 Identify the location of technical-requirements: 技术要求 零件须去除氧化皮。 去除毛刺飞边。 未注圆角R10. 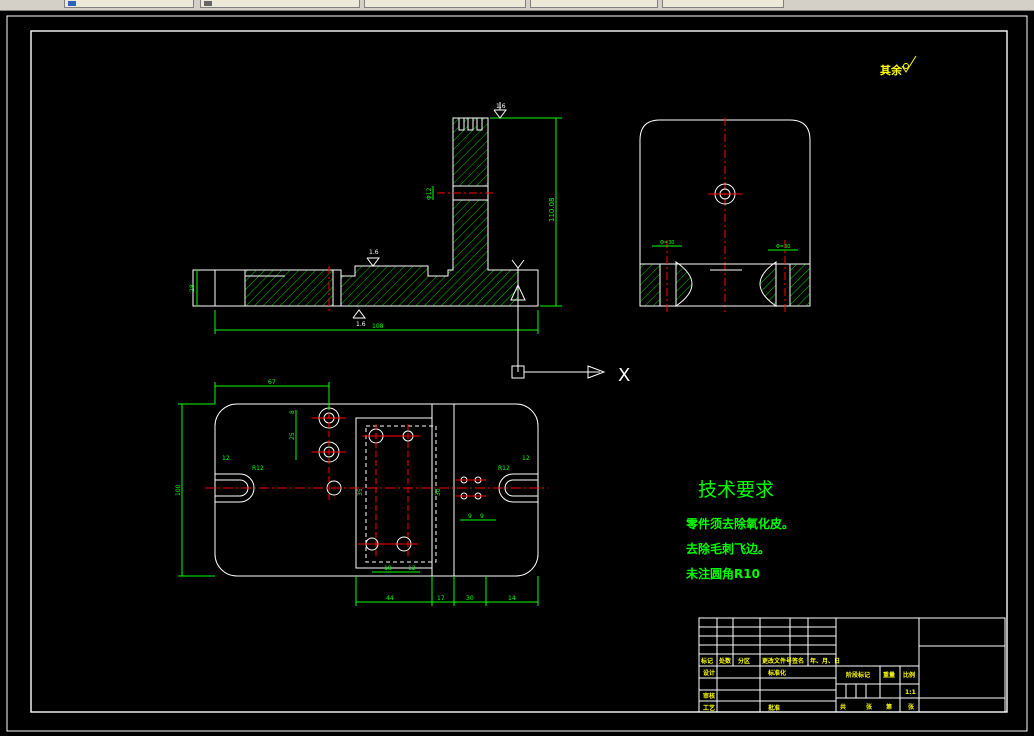
(739, 530).